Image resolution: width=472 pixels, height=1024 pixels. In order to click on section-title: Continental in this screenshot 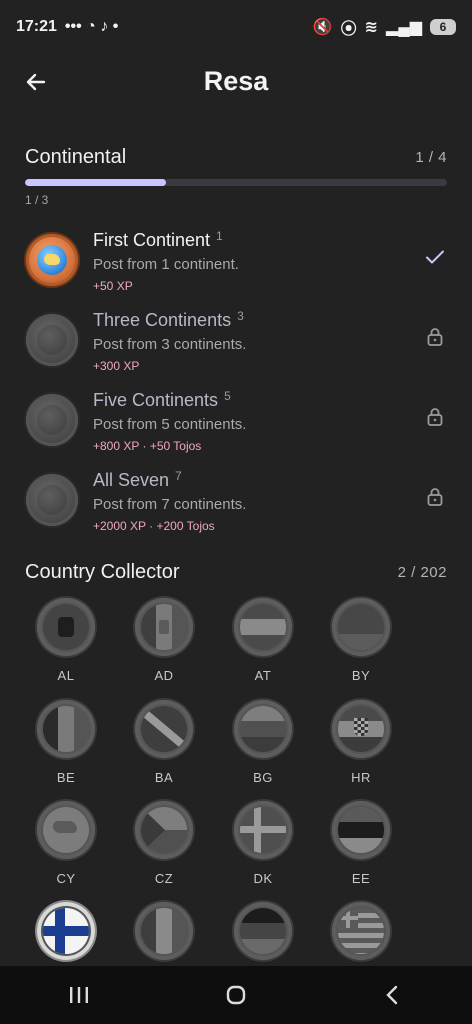, I will do `click(76, 157)`.